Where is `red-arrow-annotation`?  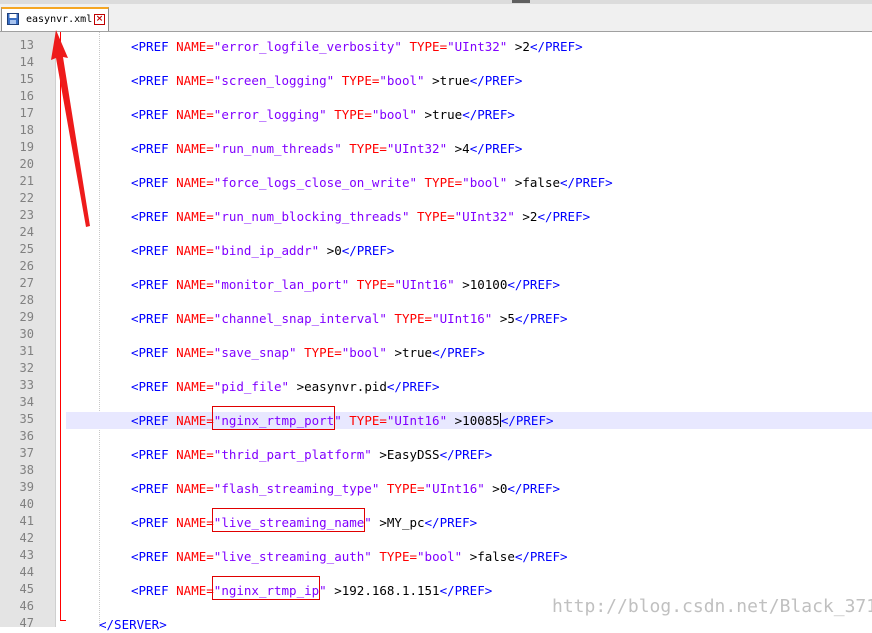 red-arrow-annotation is located at coordinates (70, 128).